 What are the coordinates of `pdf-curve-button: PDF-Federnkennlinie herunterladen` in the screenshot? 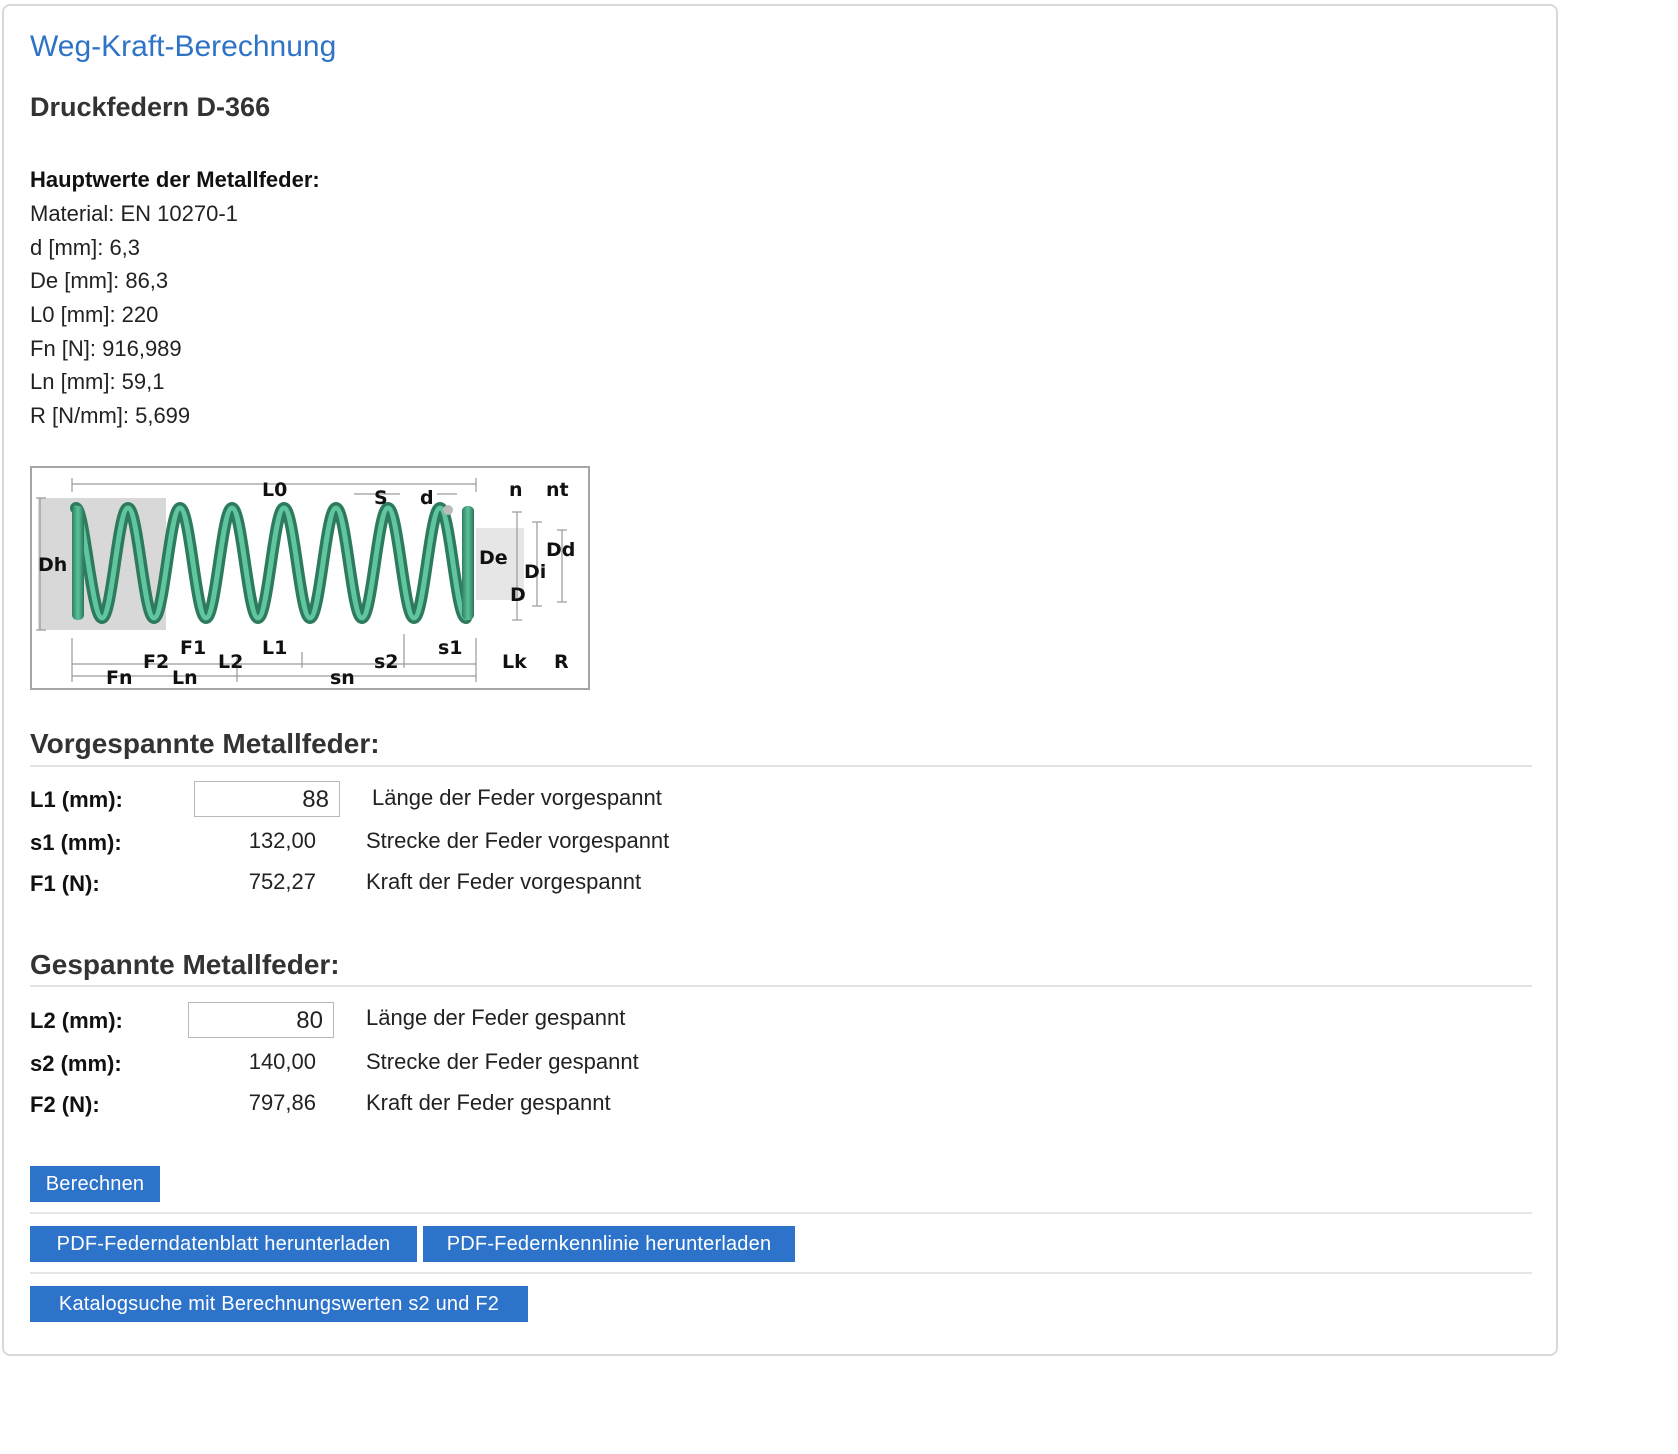 It's located at (609, 1244).